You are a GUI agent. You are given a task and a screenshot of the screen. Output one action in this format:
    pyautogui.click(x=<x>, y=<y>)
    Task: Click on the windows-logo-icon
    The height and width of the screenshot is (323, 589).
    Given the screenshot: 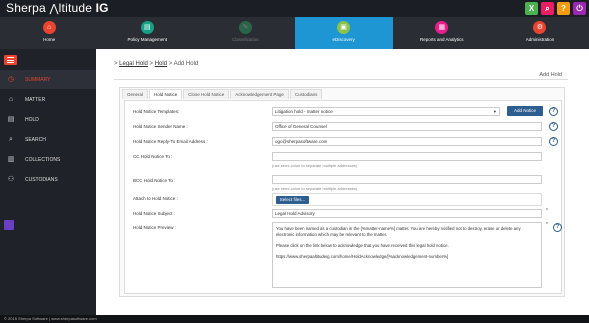 What is the action you would take?
    pyautogui.click(x=9, y=225)
    